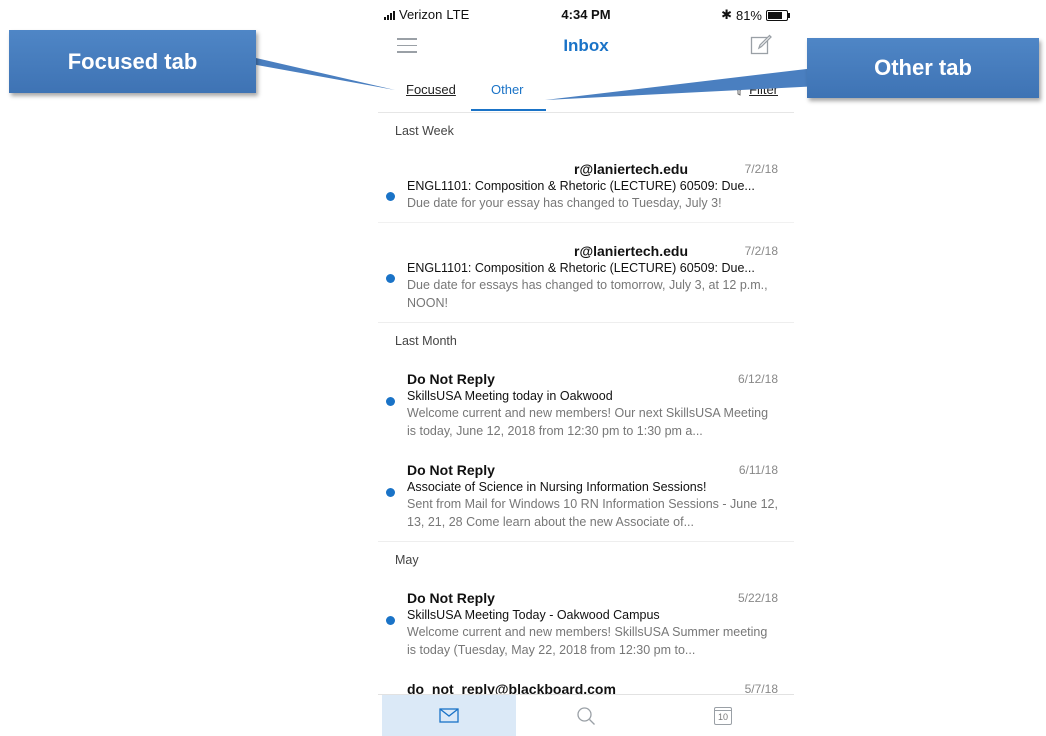 The image size is (1046, 736). What do you see at coordinates (510, 396) in the screenshot?
I see `mail-subject: SkillsUSA Meeting today in Oakwood` at bounding box center [510, 396].